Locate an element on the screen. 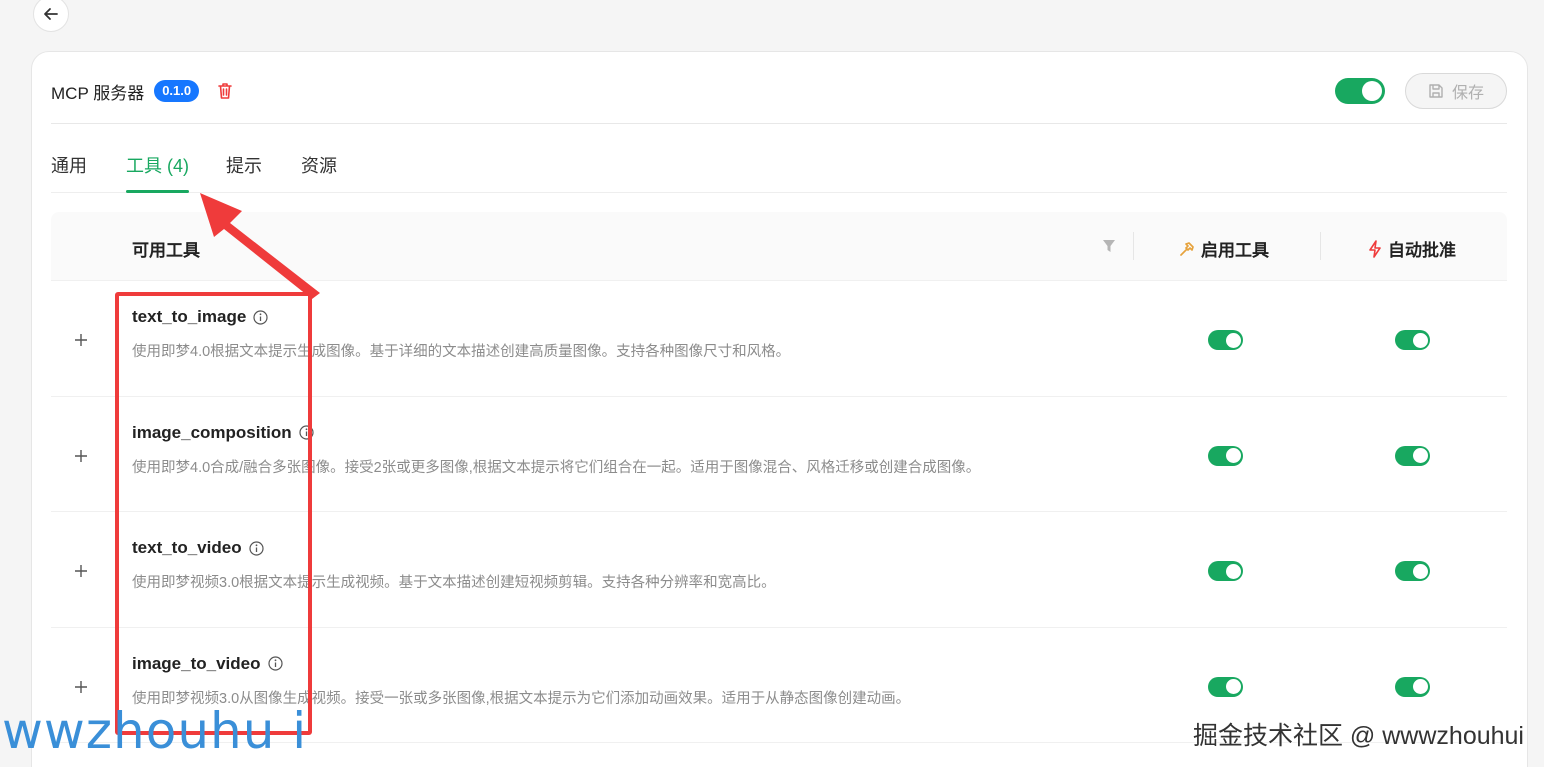 This screenshot has width=1544, height=767. tab-bar: 通用 工具 (4) 提示 资源 is located at coordinates (779, 172).